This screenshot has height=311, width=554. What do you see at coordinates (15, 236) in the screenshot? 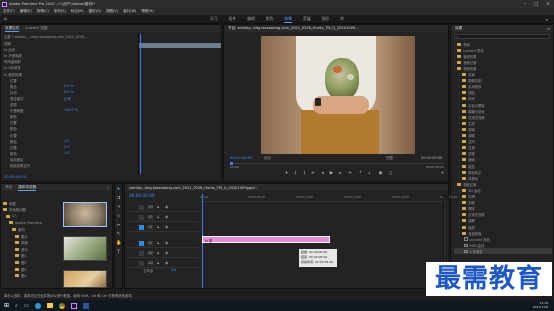
I see `tree-item: 图片` at bounding box center [15, 236].